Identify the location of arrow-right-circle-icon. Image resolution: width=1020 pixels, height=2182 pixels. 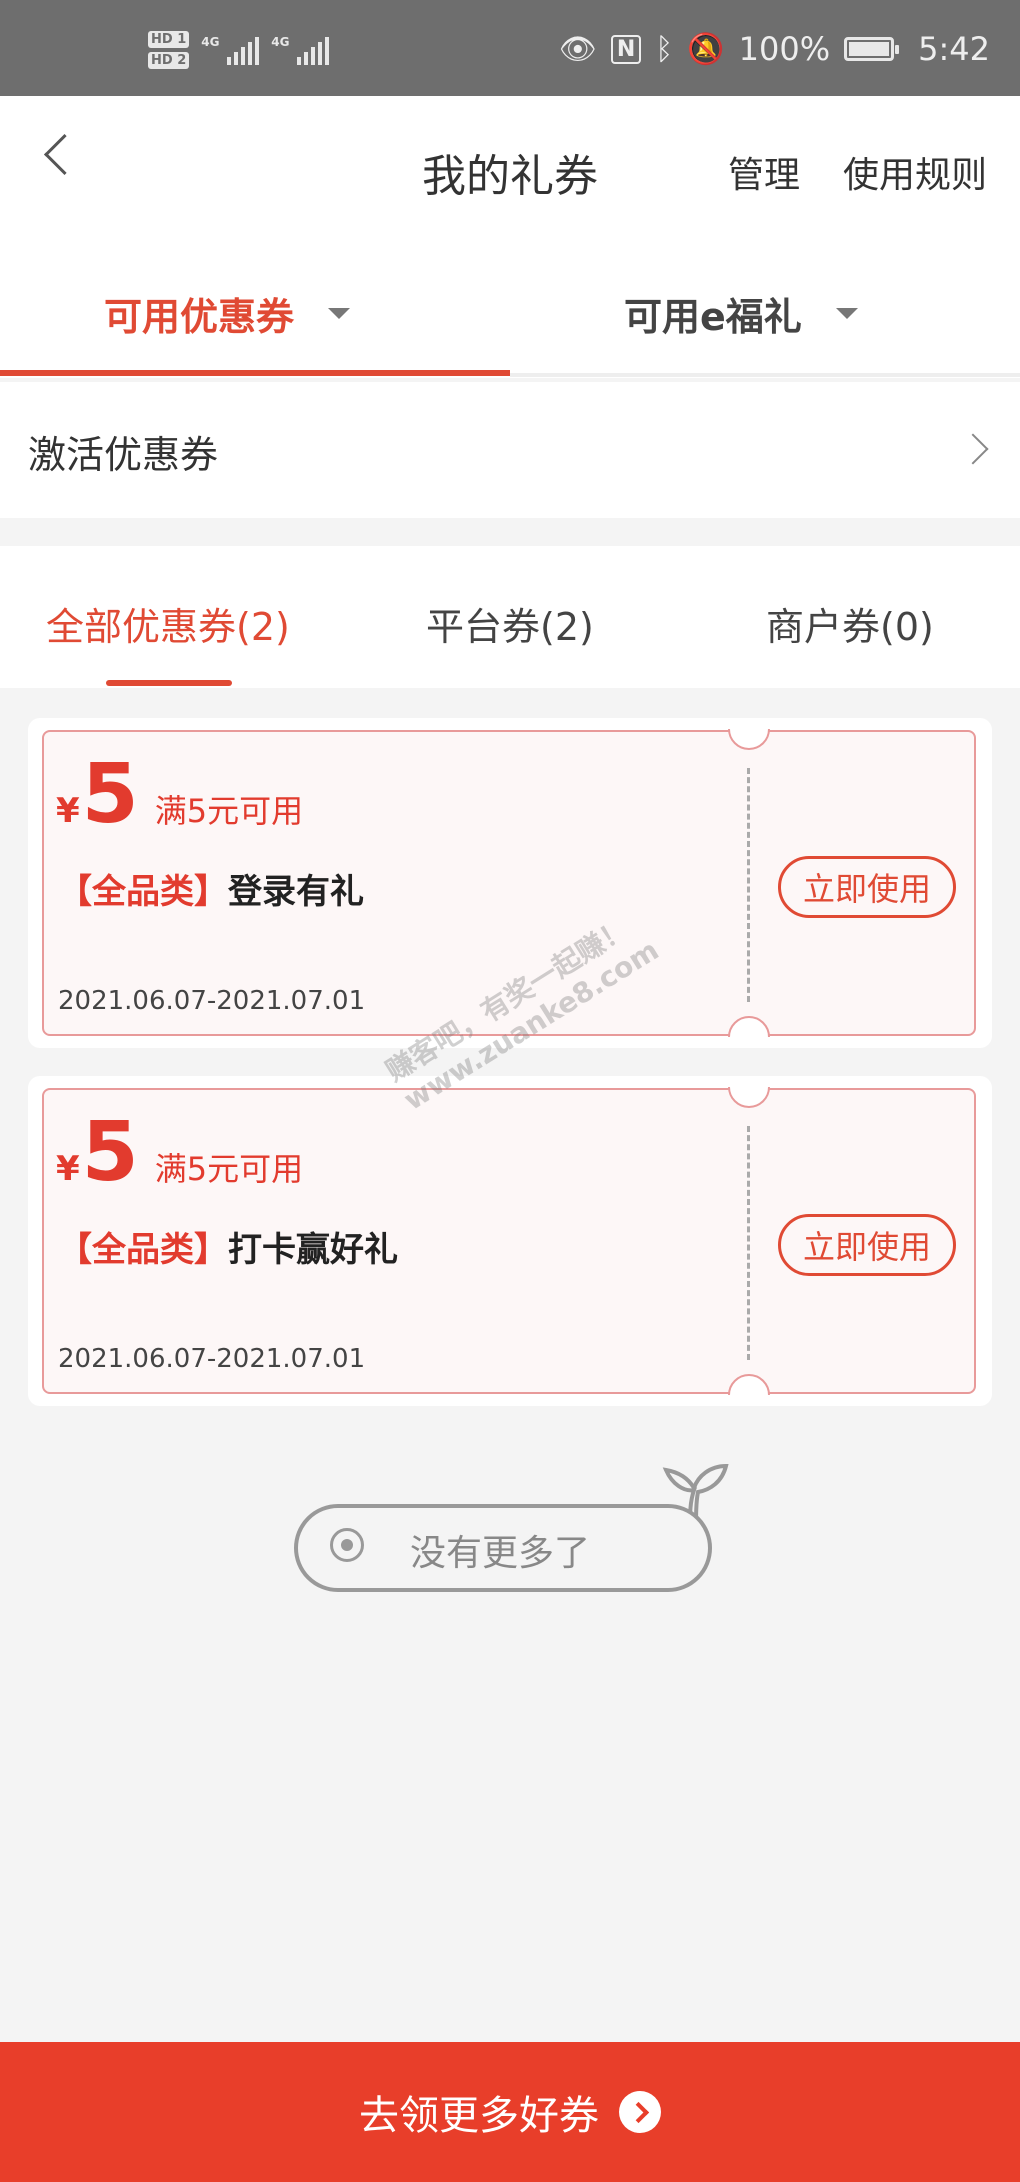
(640, 2112).